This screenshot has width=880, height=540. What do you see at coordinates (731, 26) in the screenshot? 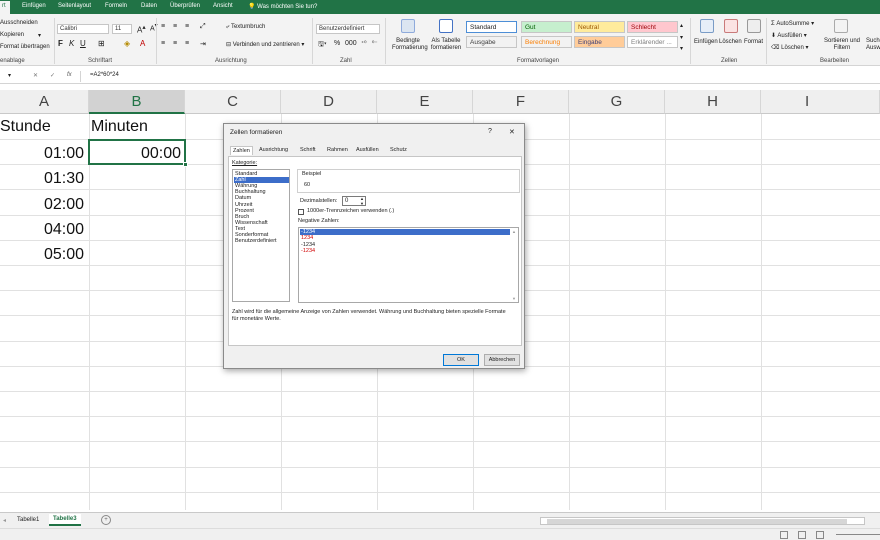
I see `delete-cells-icon` at bounding box center [731, 26].